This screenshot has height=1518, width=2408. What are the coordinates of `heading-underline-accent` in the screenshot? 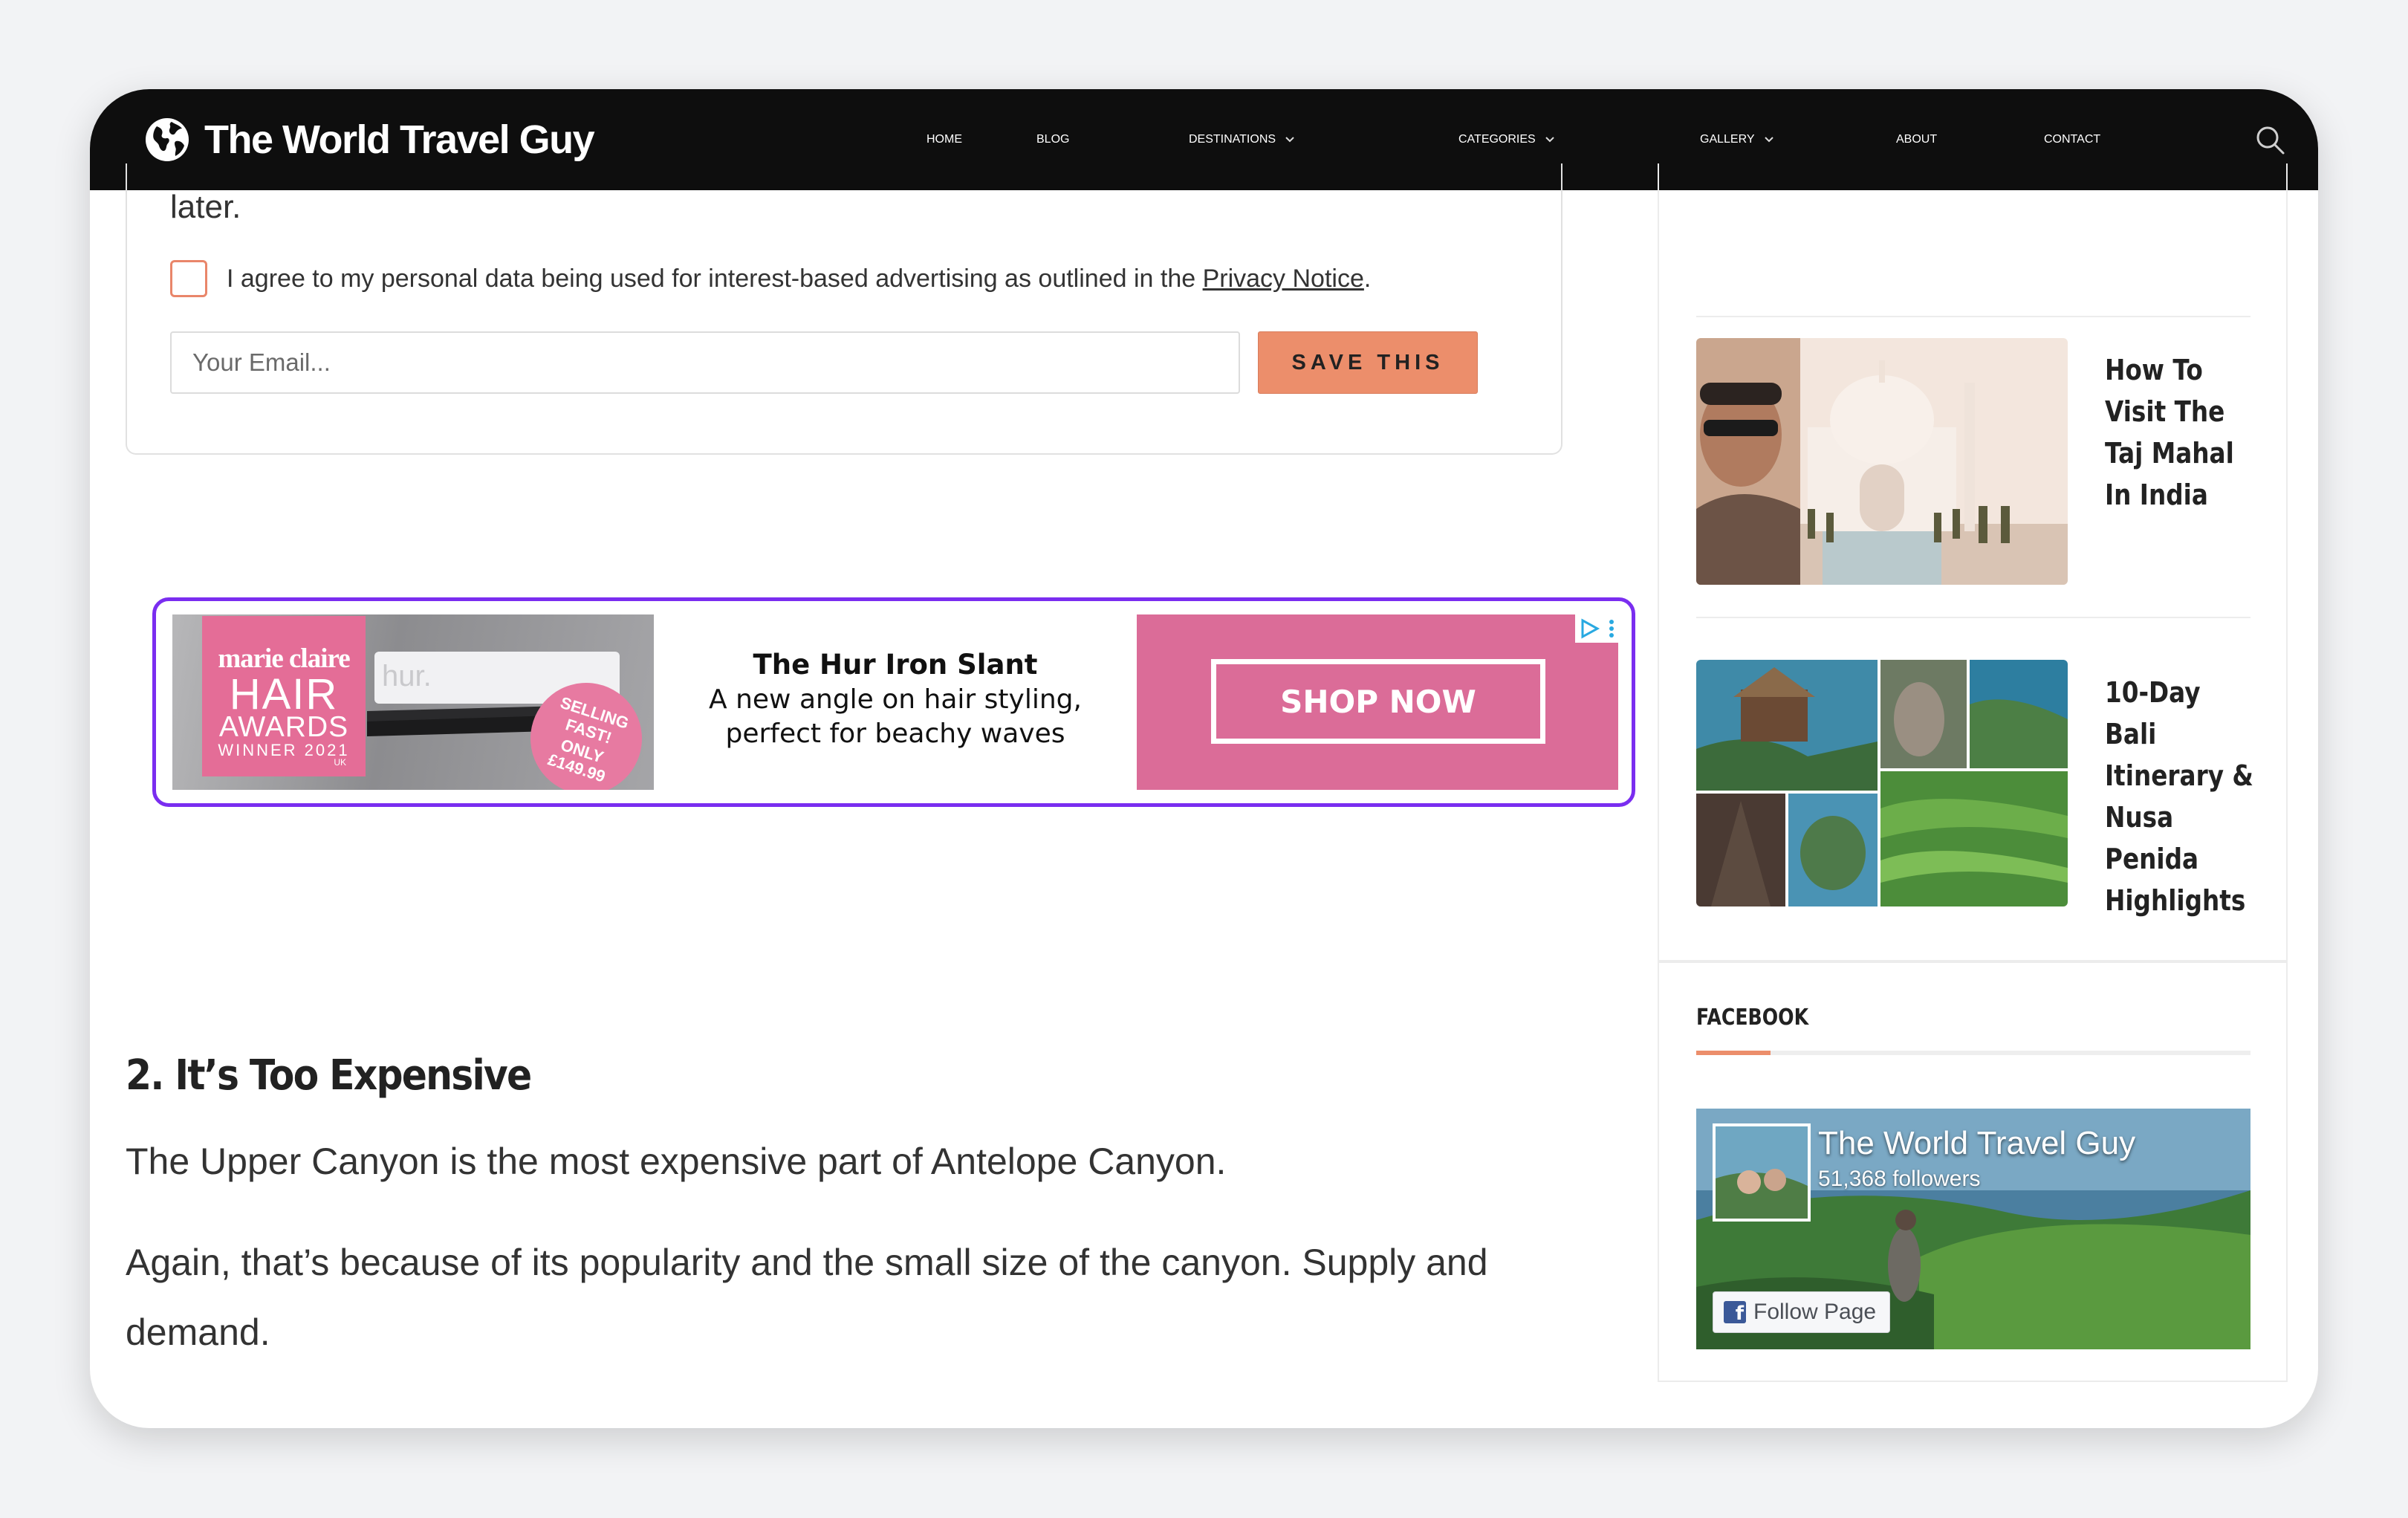 It's located at (1733, 1053).